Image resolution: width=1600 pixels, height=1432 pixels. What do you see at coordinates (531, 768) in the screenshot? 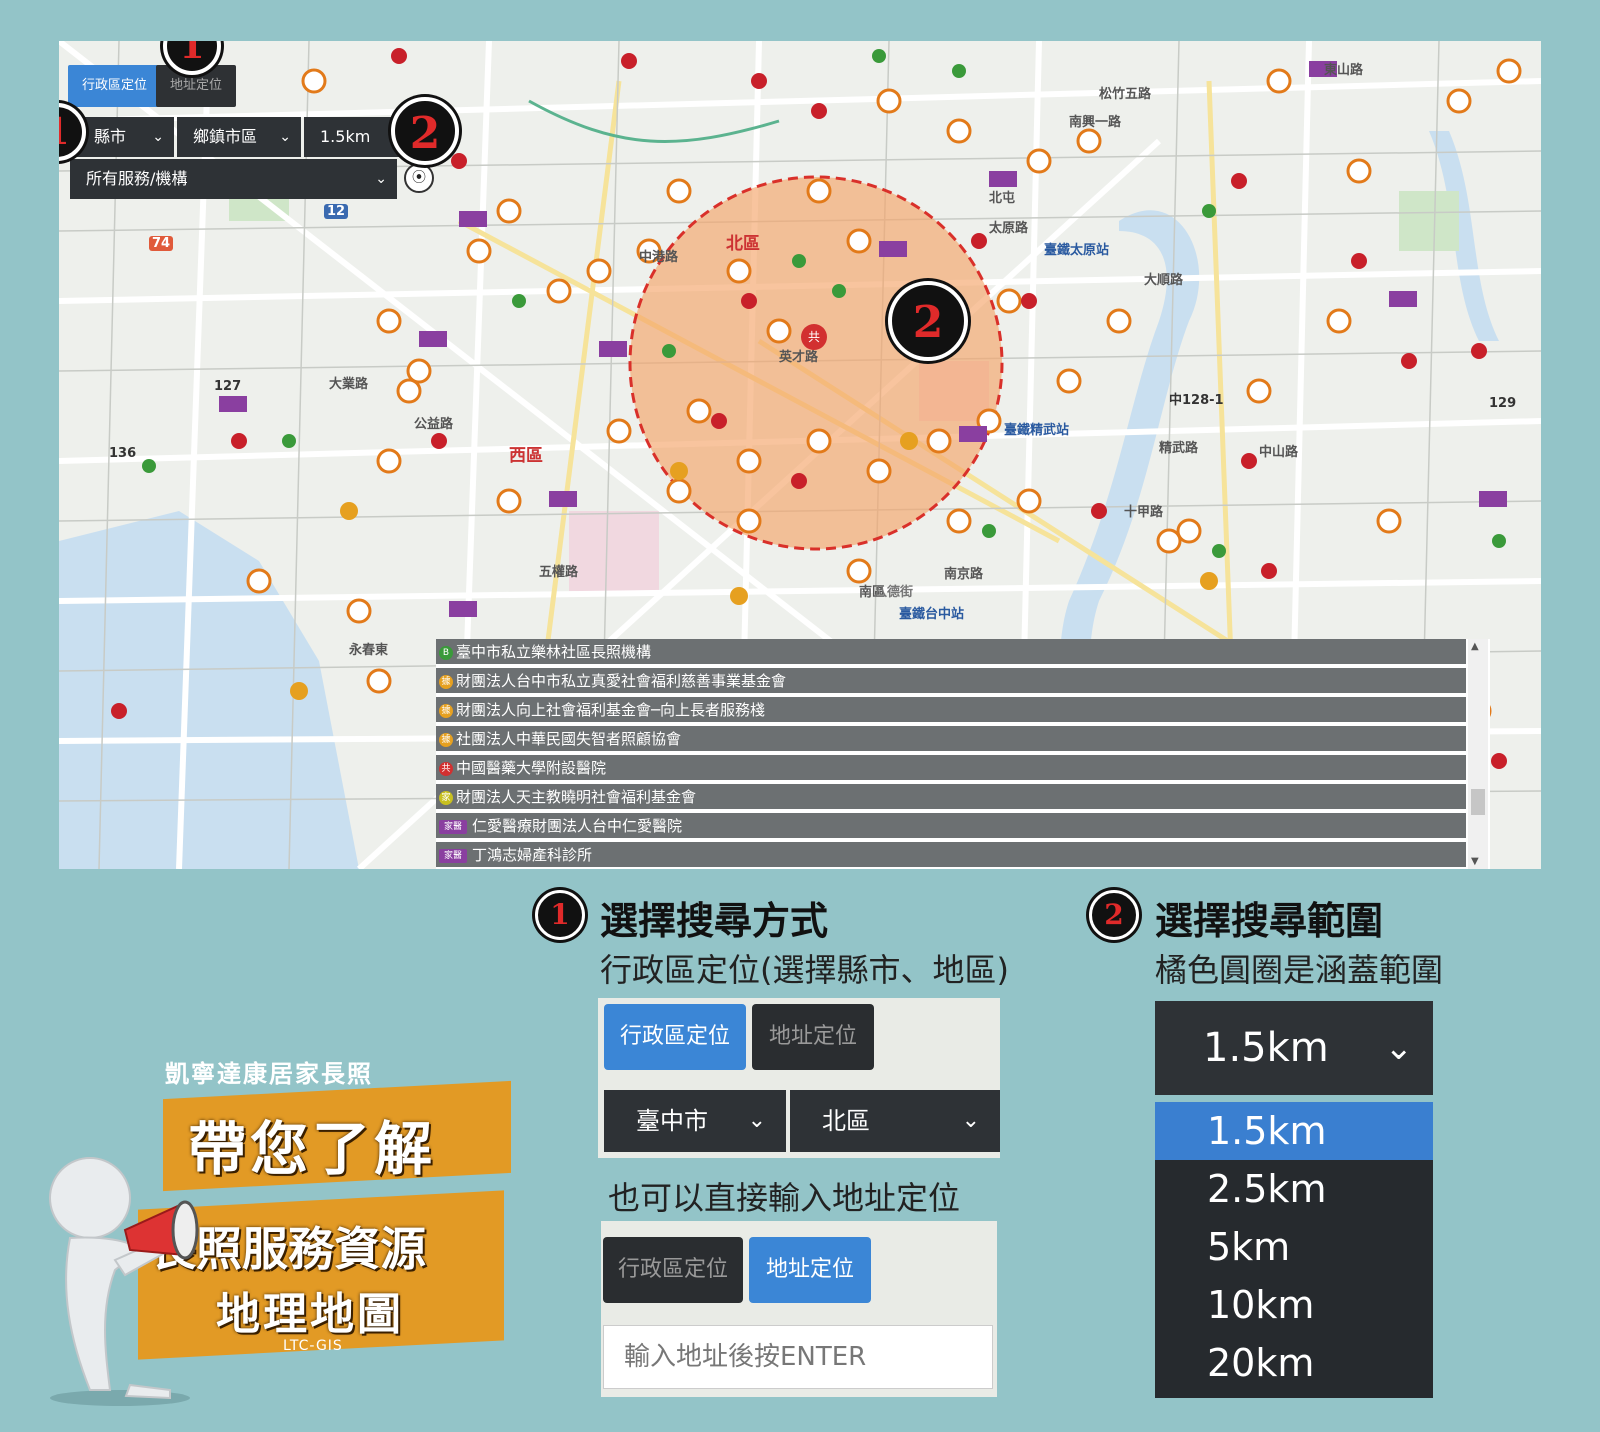
I see `list-item-label: 中國醫藥大學附設醫院` at bounding box center [531, 768].